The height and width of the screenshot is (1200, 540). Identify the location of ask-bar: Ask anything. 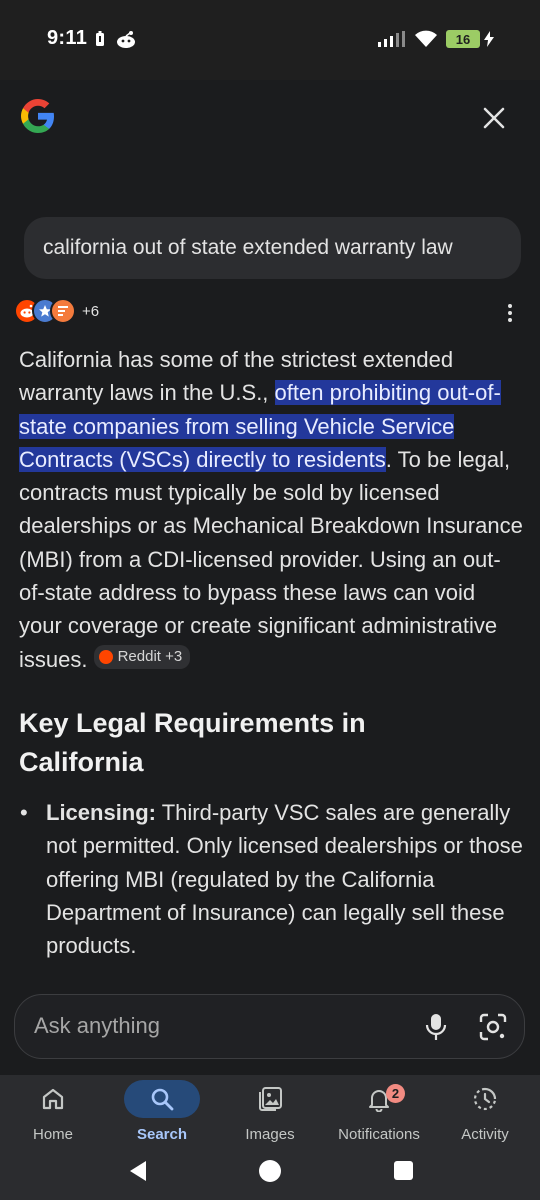
(269, 1026).